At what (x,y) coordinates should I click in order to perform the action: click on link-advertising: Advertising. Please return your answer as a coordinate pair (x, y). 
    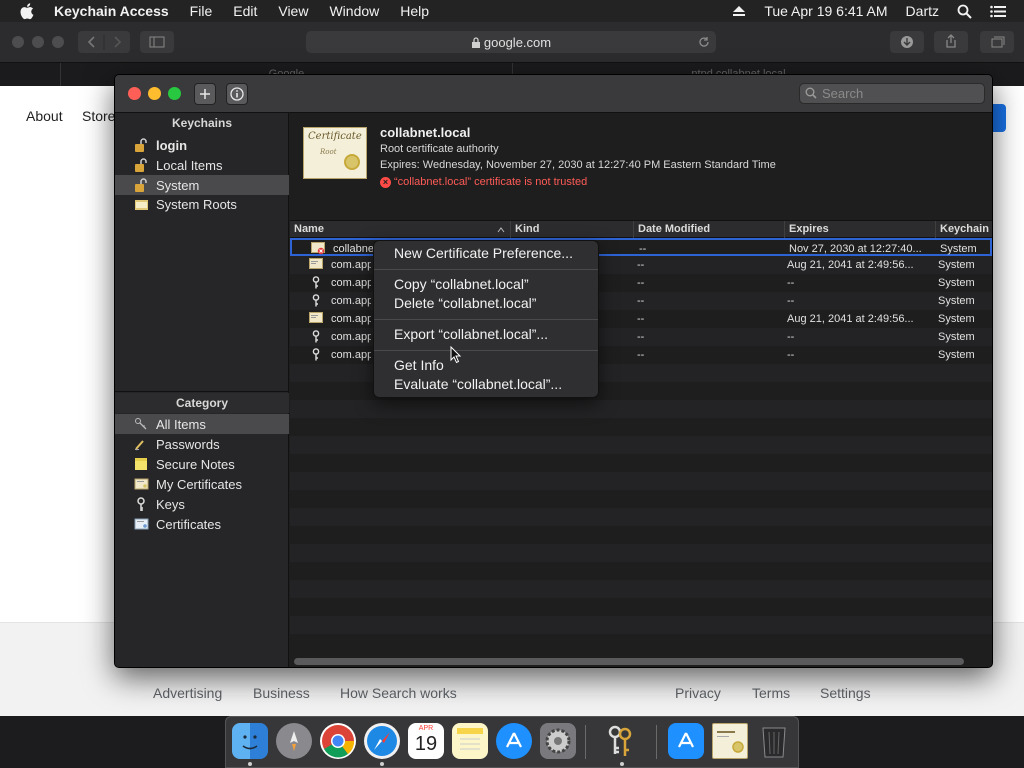
    Looking at the image, I should click on (187, 693).